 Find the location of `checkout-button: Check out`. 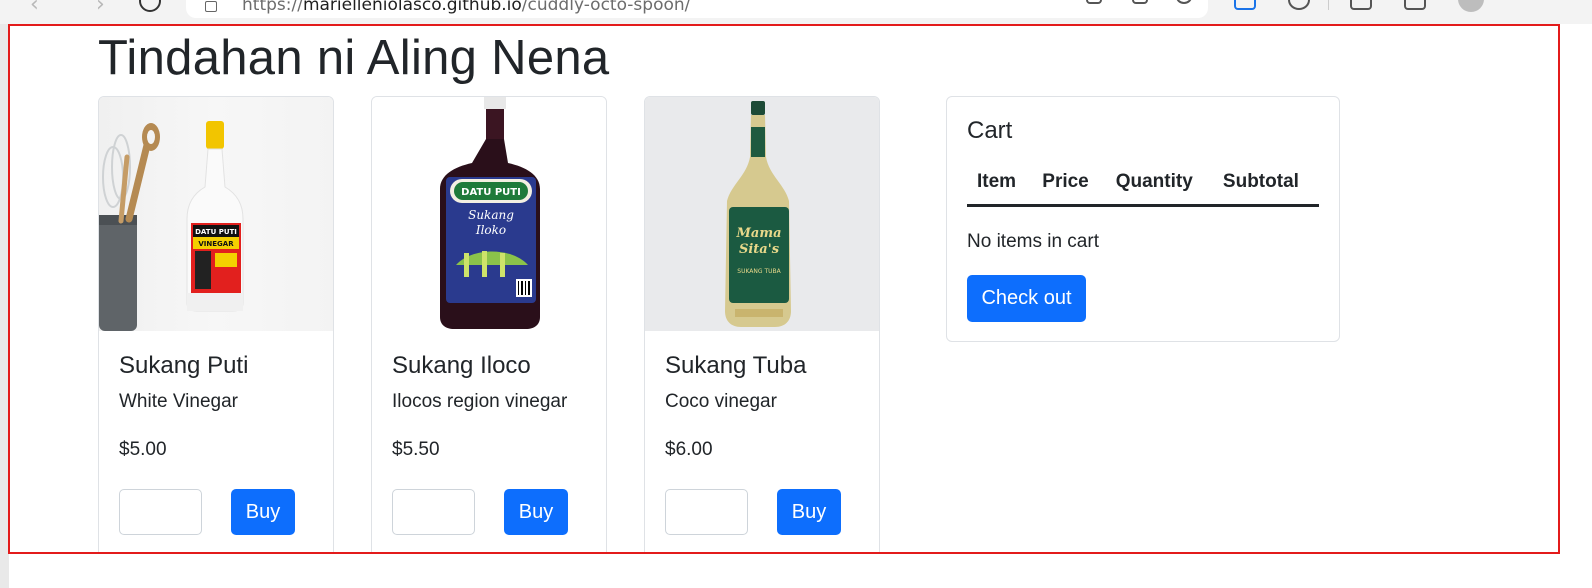

checkout-button: Check out is located at coordinates (1026, 298).